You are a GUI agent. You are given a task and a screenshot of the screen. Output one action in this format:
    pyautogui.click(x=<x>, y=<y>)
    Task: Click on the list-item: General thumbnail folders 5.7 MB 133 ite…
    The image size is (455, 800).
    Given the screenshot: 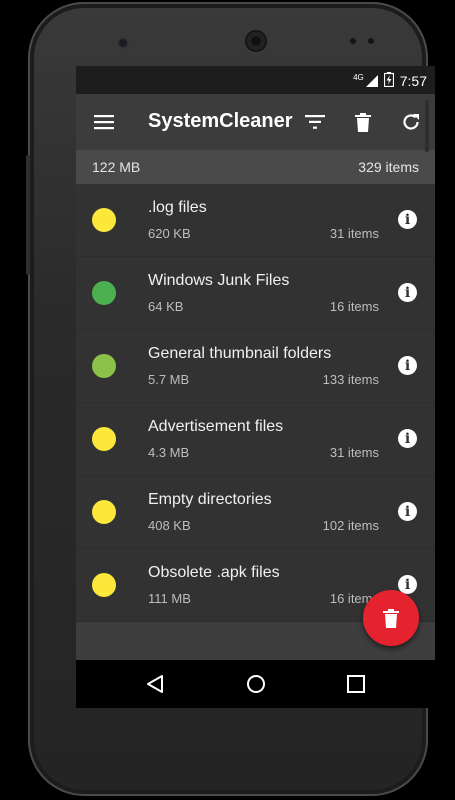 What is the action you would take?
    pyautogui.click(x=255, y=366)
    